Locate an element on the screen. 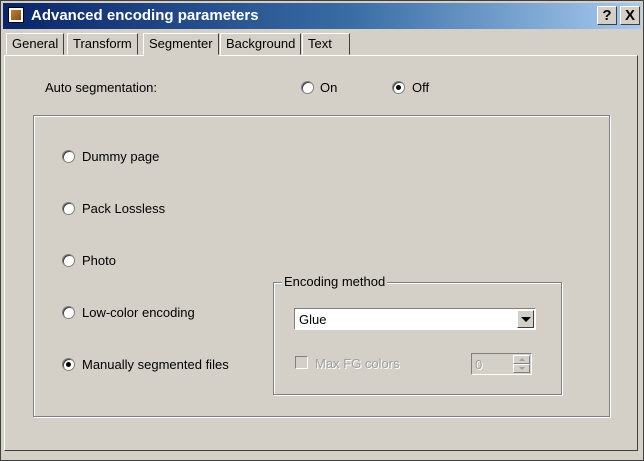 The image size is (644, 461). window-title: Advanced encoding parameters is located at coordinates (145, 15).